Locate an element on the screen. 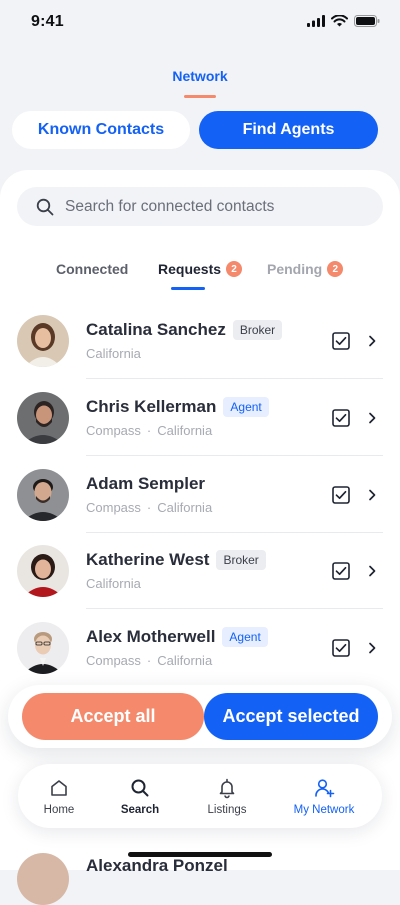 The image size is (400, 905). contact-name: Alex Motherwell is located at coordinates (151, 636).